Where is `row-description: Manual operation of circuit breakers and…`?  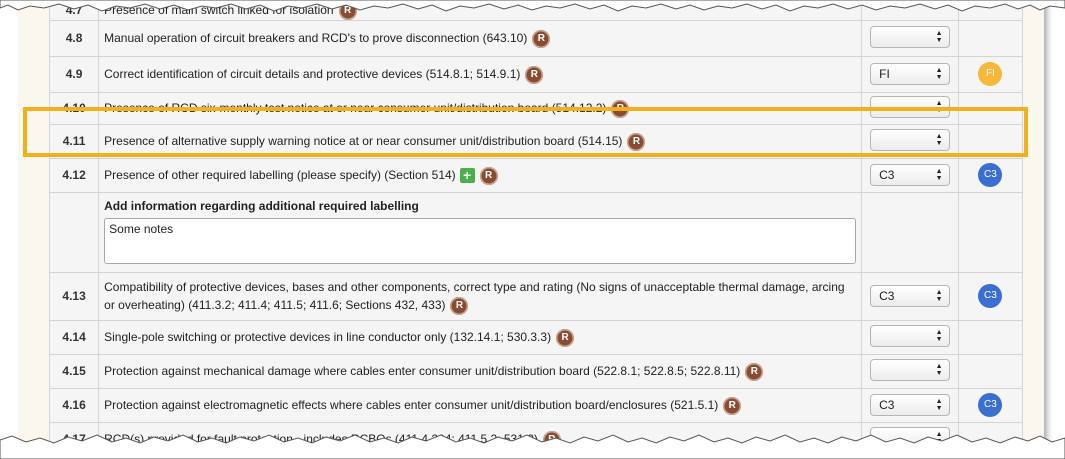
row-description: Manual operation of circuit breakers and… is located at coordinates (316, 37).